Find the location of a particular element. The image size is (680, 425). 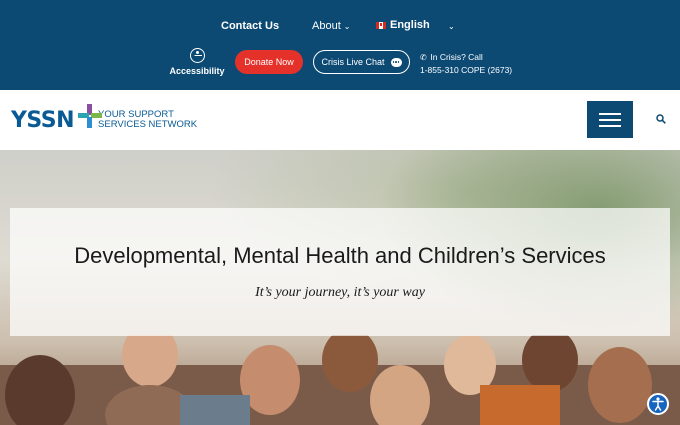

about-menu: About ⌄ is located at coordinates (331, 26).